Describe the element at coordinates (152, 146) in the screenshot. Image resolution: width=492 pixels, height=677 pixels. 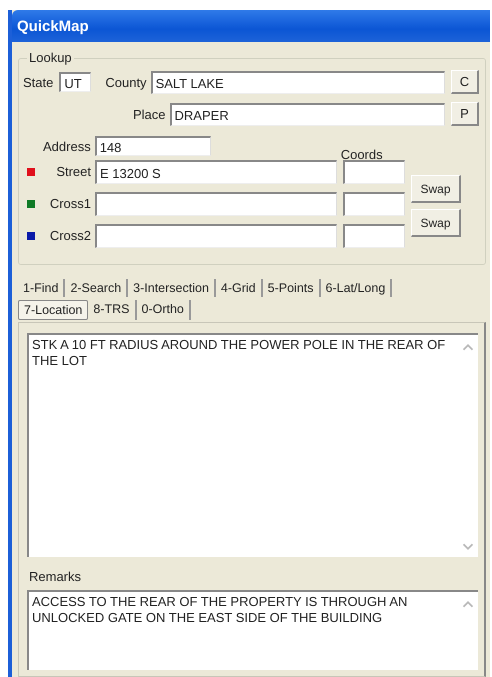
I see `input-field: 148` at that location.